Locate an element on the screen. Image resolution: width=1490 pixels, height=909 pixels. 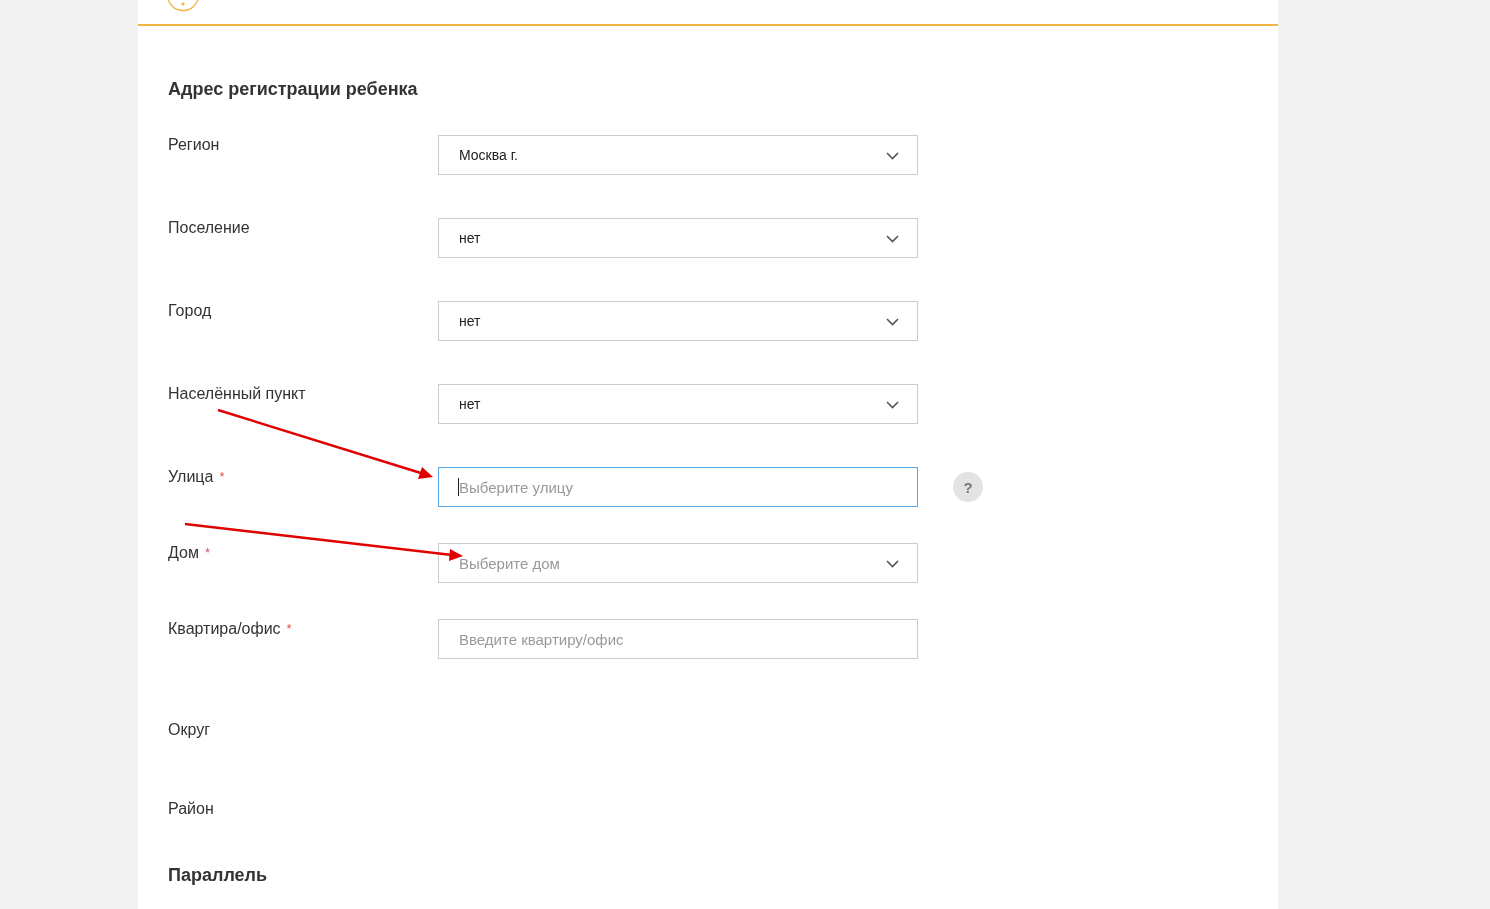
field-label: Населённый пункт is located at coordinates (237, 393).